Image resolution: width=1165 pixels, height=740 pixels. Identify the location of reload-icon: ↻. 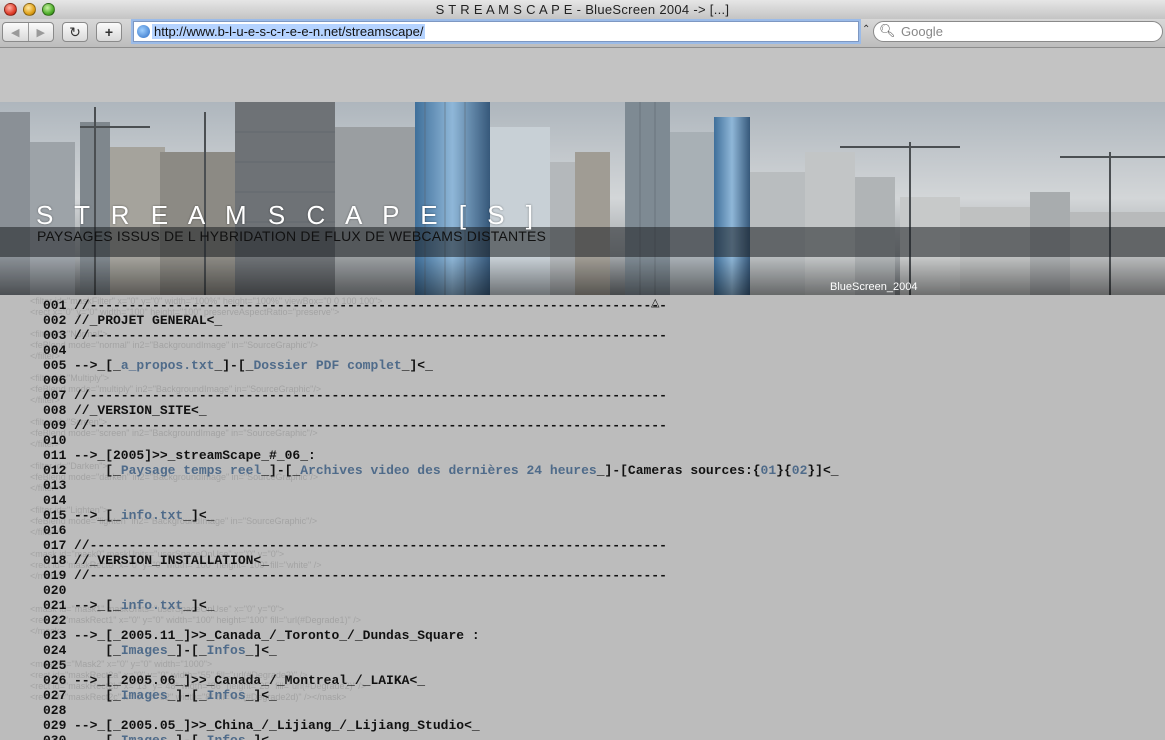
(75, 31).